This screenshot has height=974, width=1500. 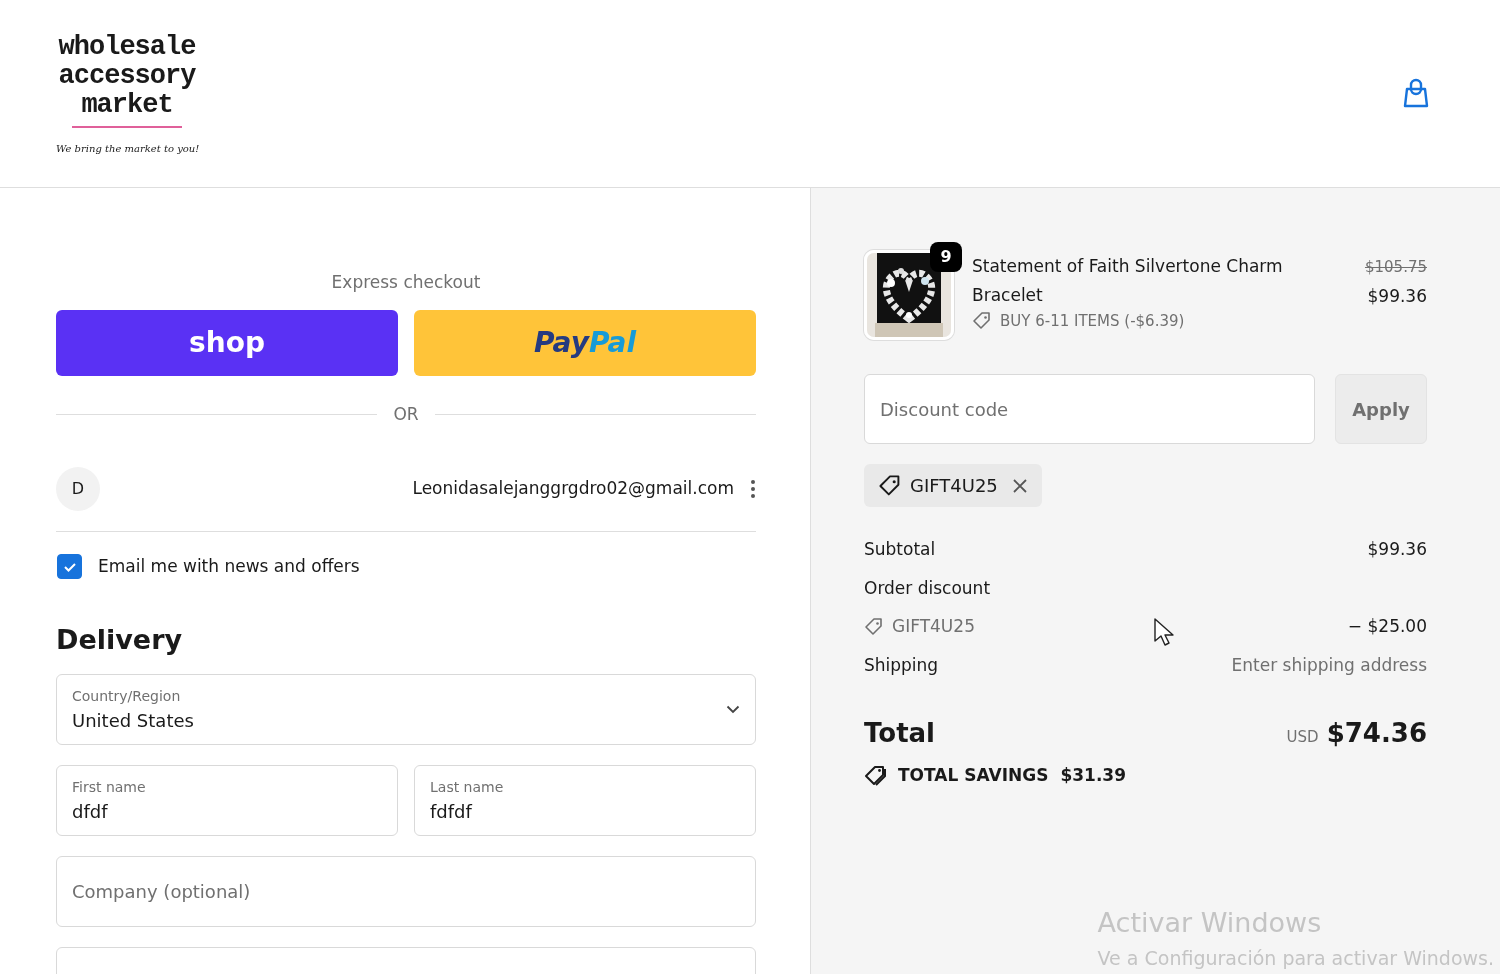 What do you see at coordinates (1381, 409) in the screenshot?
I see `apply-button: Apply` at bounding box center [1381, 409].